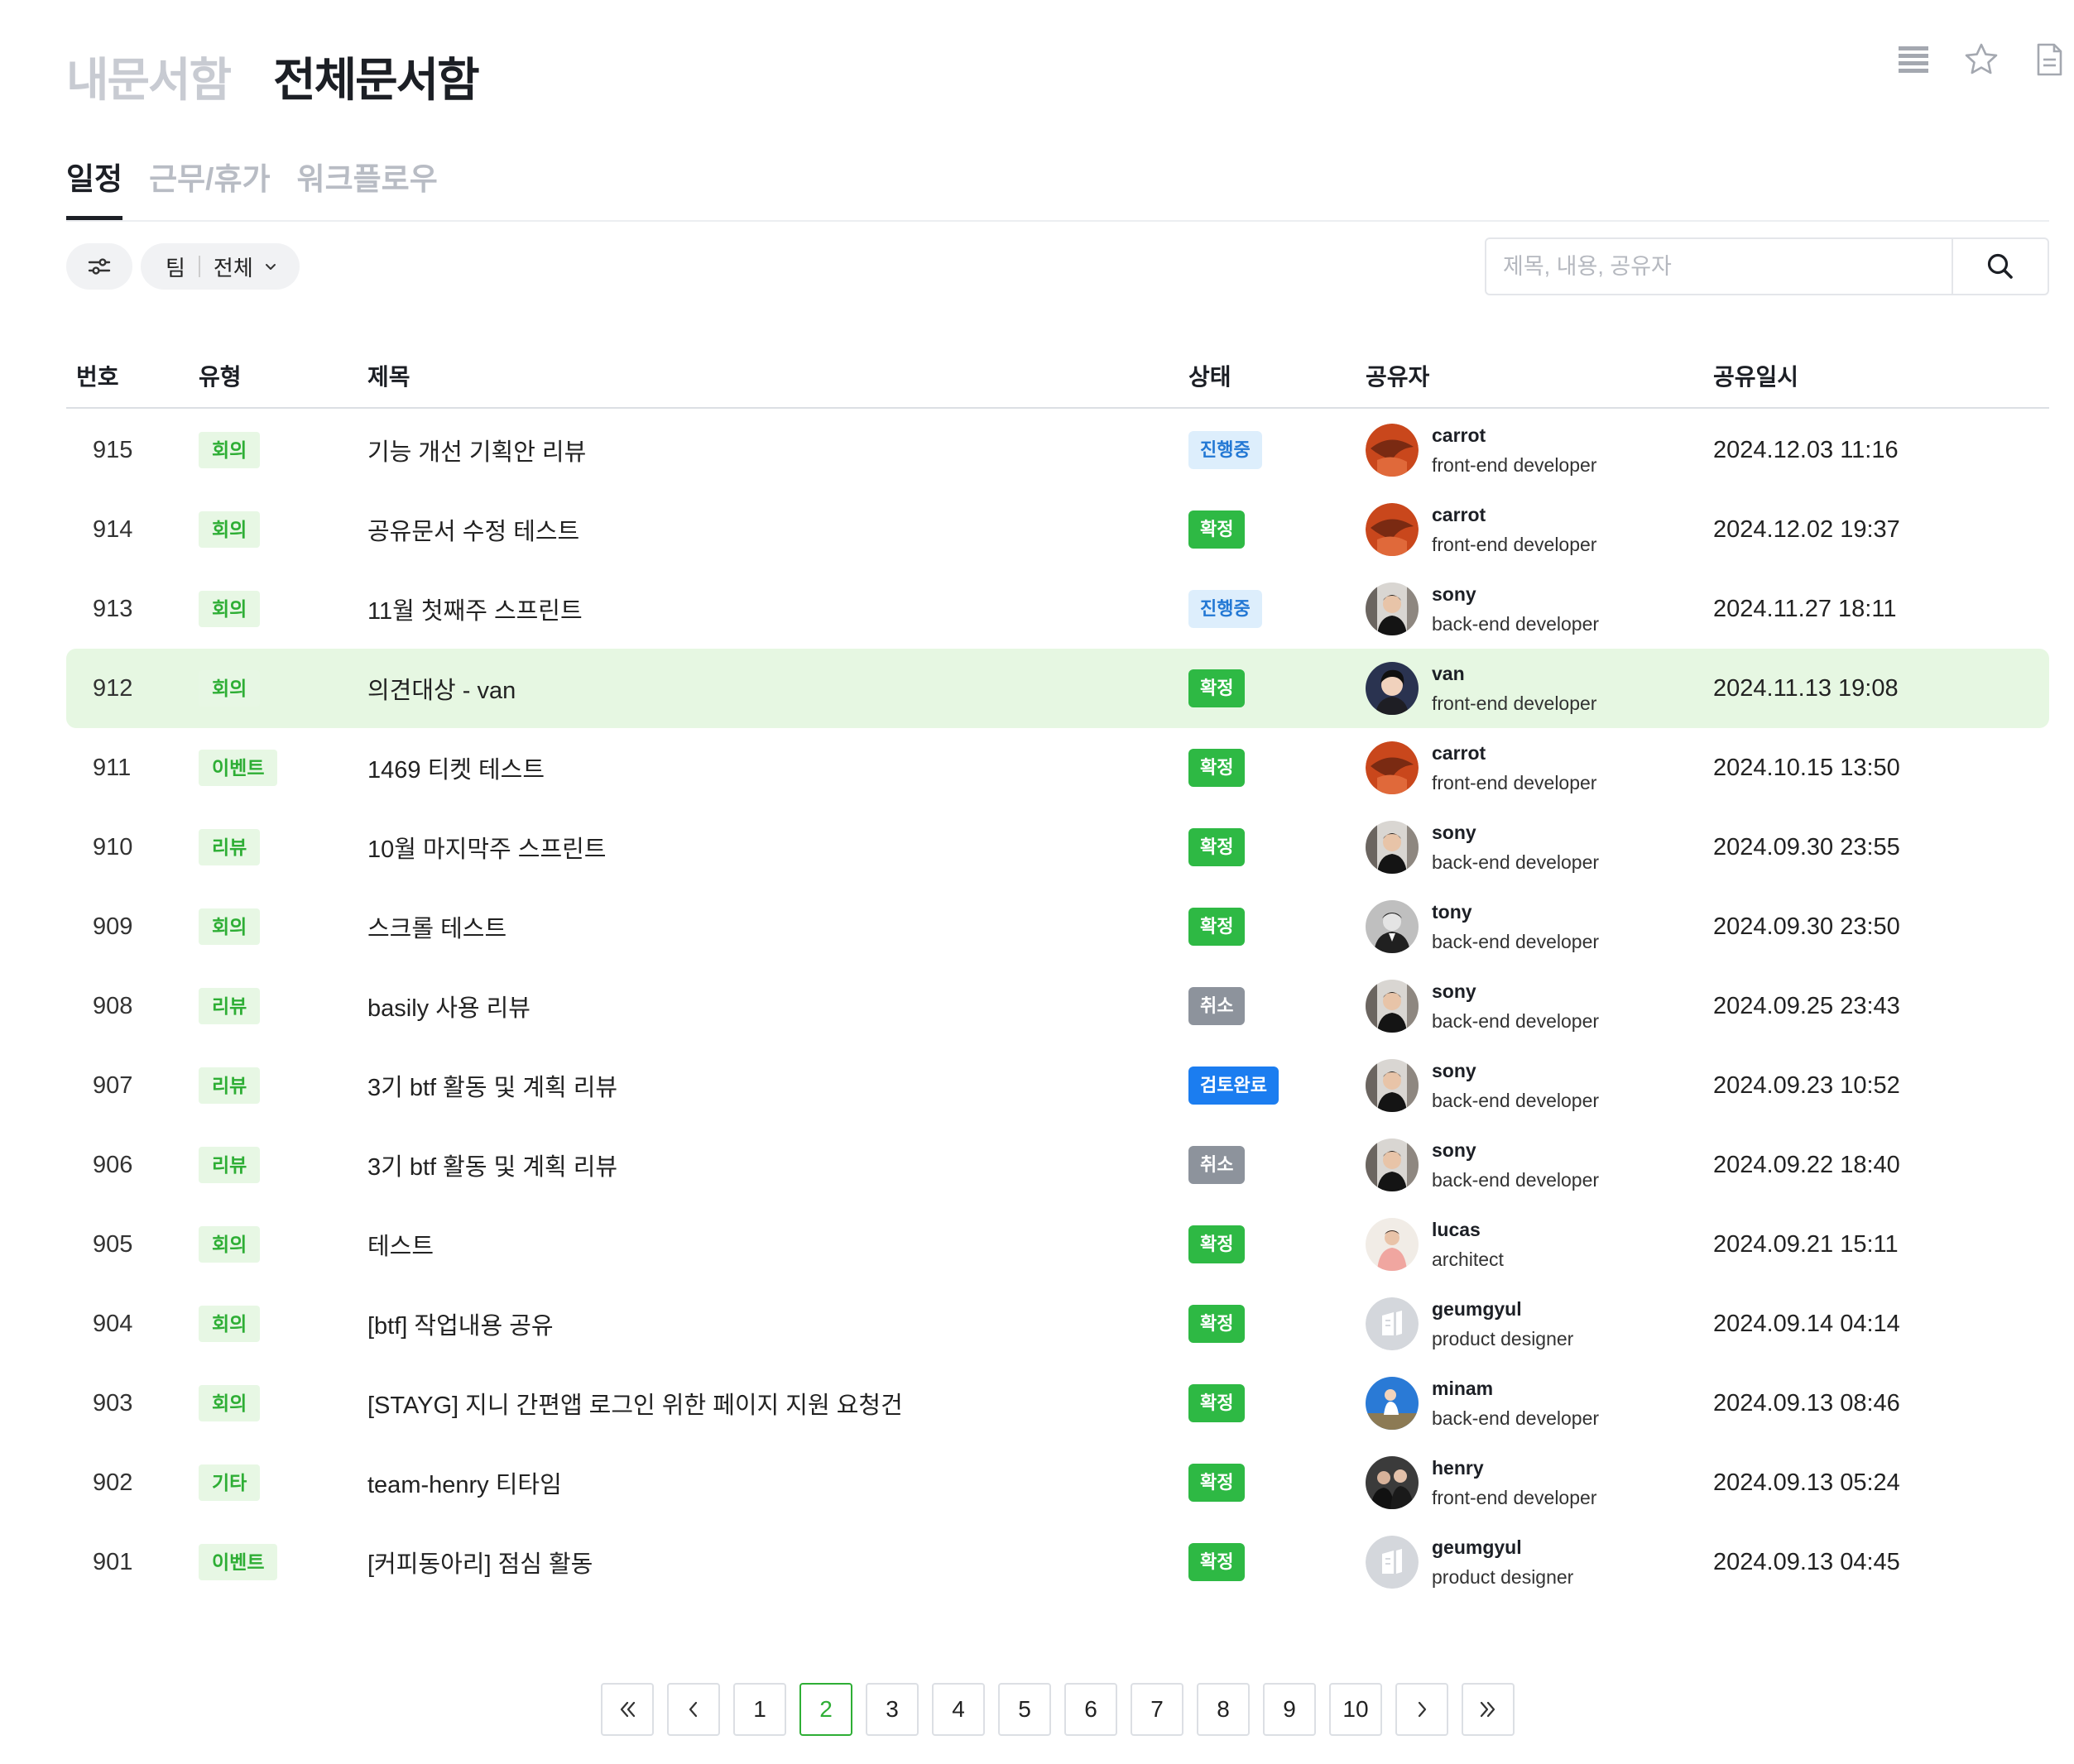 The image size is (2074, 1764). What do you see at coordinates (693, 1710) in the screenshot?
I see `prev-page-button` at bounding box center [693, 1710].